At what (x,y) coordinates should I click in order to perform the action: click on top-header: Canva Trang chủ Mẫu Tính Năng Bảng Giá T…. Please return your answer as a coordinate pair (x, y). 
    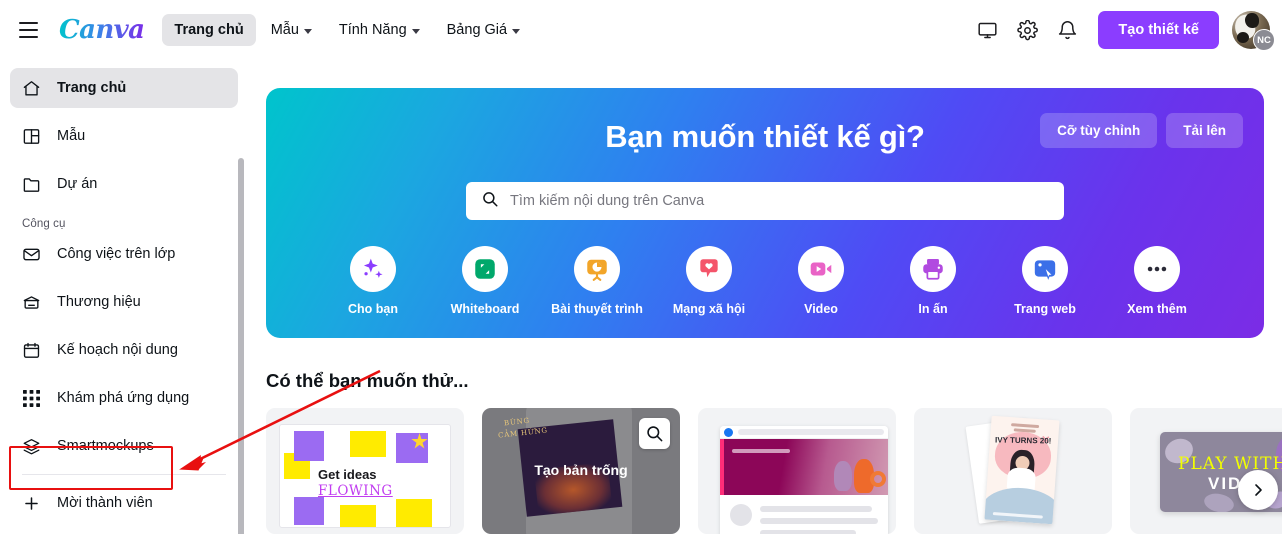
    Looking at the image, I should click on (641, 30).